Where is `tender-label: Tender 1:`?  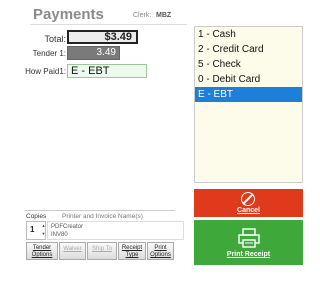
tender-label: Tender 1: is located at coordinates (49, 53).